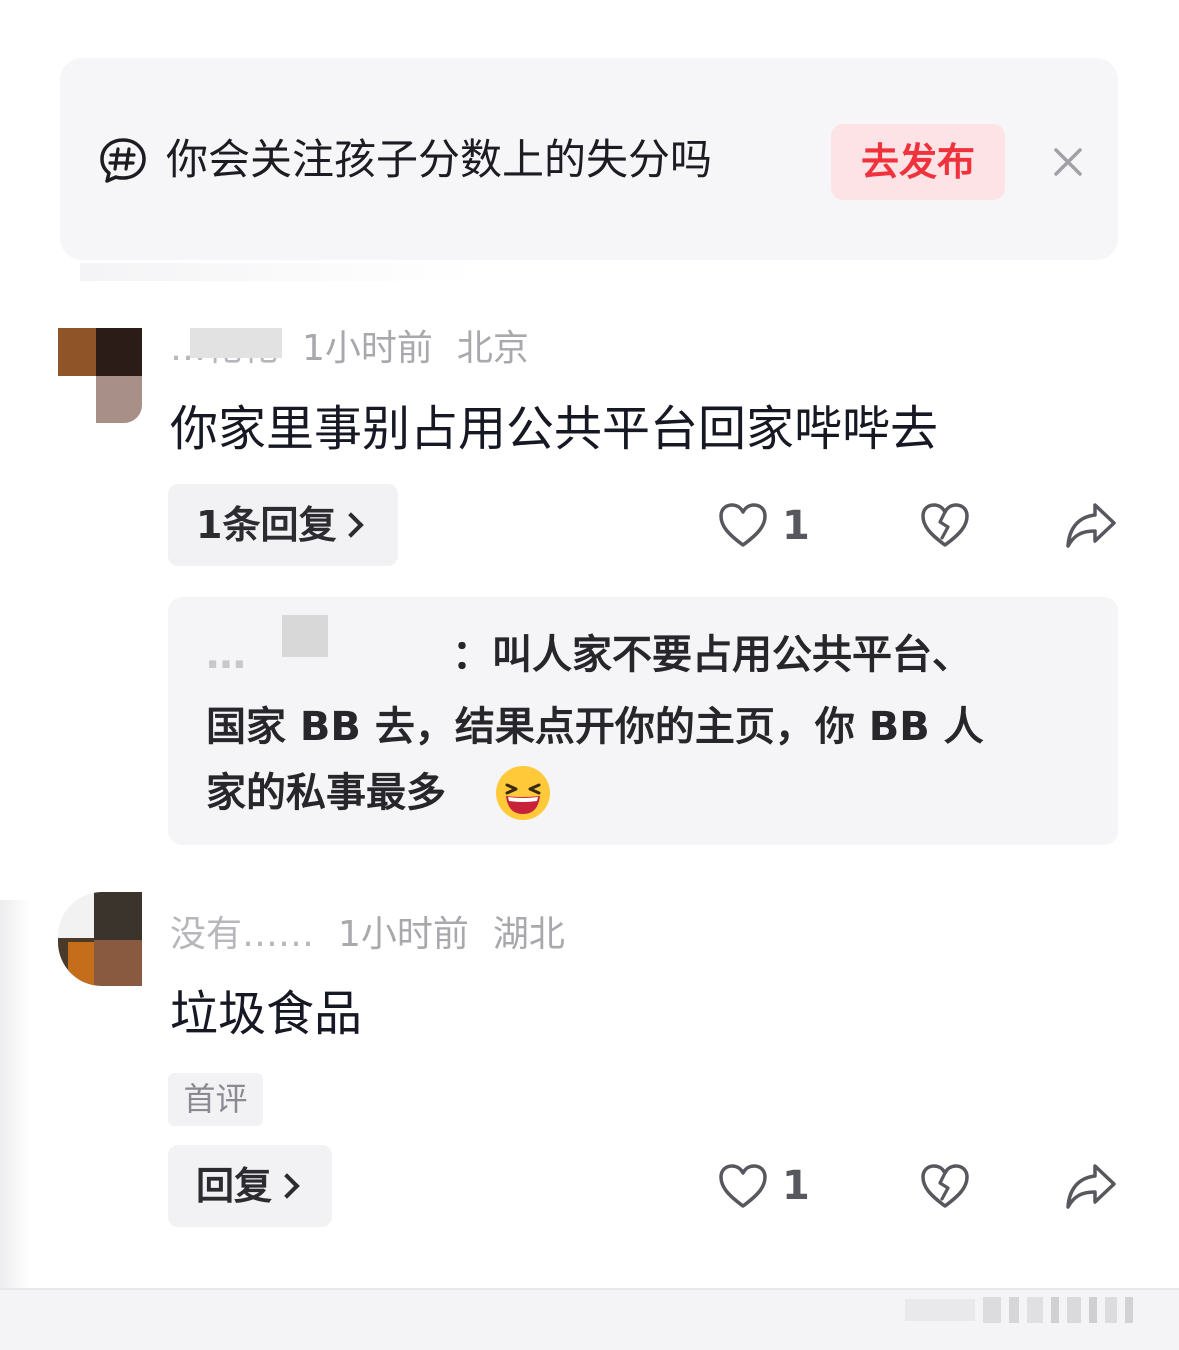  What do you see at coordinates (215, 1099) in the screenshot?
I see `first-comment-badge: 首评` at bounding box center [215, 1099].